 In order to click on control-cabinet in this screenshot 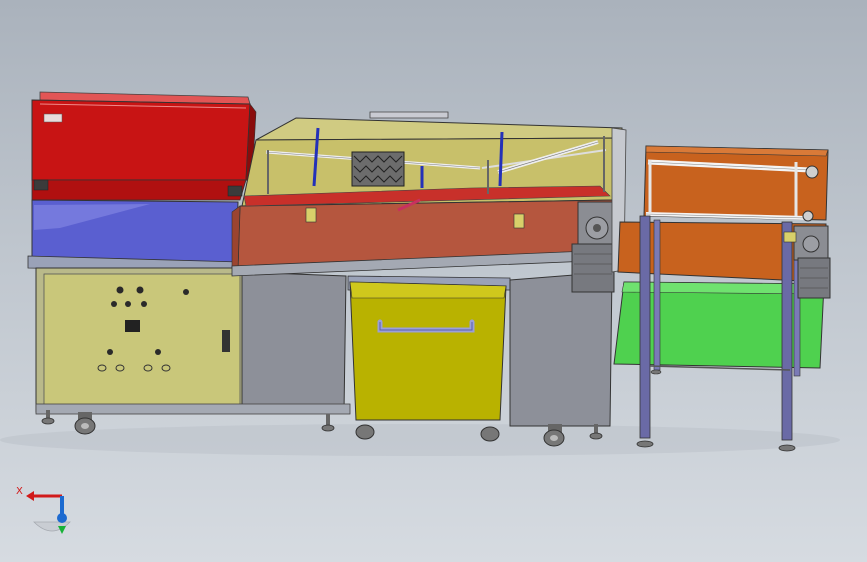, I will do `click(139, 340)`.